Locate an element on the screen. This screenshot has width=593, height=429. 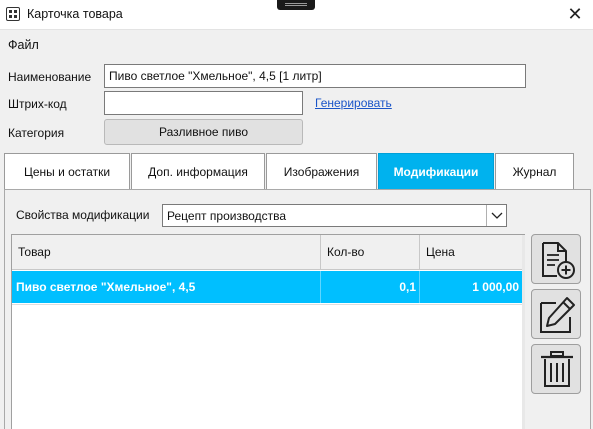
trash-icon is located at coordinates (557, 369).